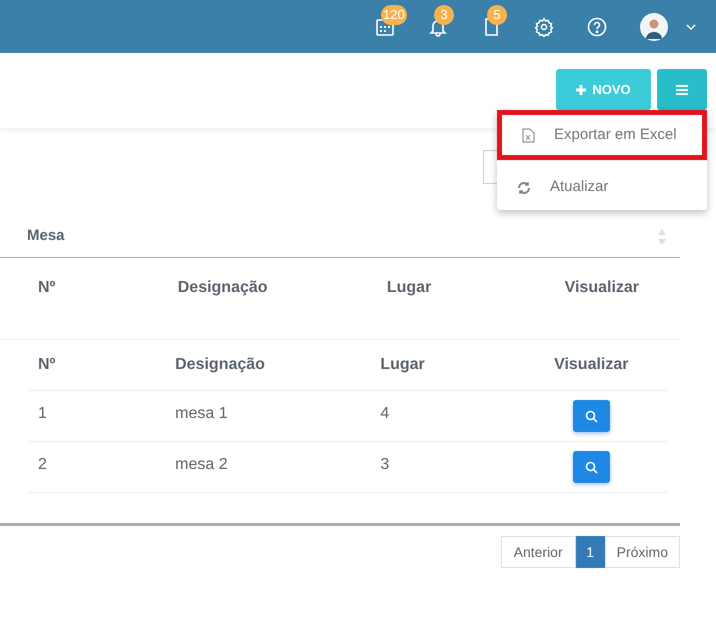  I want to click on excel-file-icon, so click(528, 135).